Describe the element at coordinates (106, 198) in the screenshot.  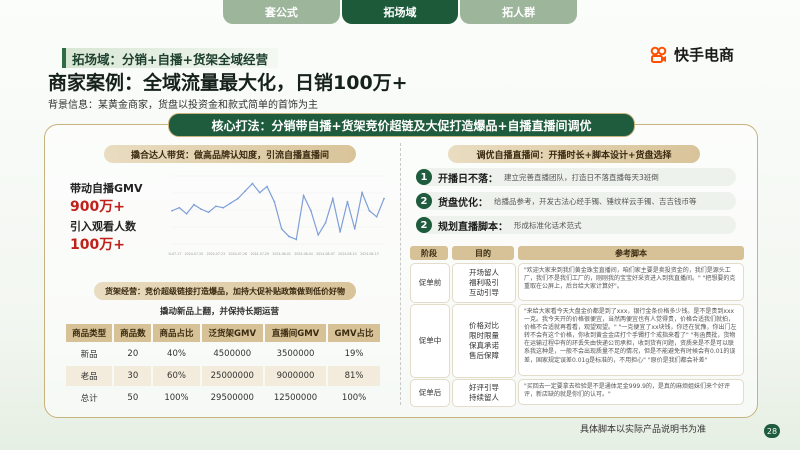
I see `stat-gmv: 带动自播GMV 900万+` at that location.